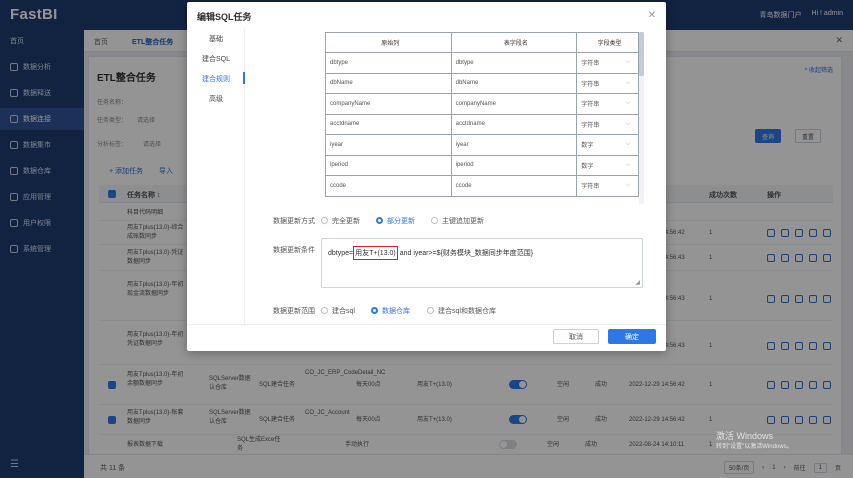 The image size is (853, 478). Describe the element at coordinates (514, 165) in the screenshot. I see `field-name: iperiod` at that location.